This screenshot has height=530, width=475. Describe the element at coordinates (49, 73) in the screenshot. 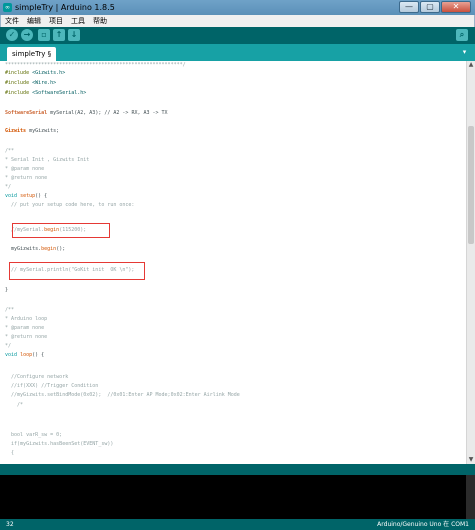

I see `code-token: <Gizwits.h>` at that location.